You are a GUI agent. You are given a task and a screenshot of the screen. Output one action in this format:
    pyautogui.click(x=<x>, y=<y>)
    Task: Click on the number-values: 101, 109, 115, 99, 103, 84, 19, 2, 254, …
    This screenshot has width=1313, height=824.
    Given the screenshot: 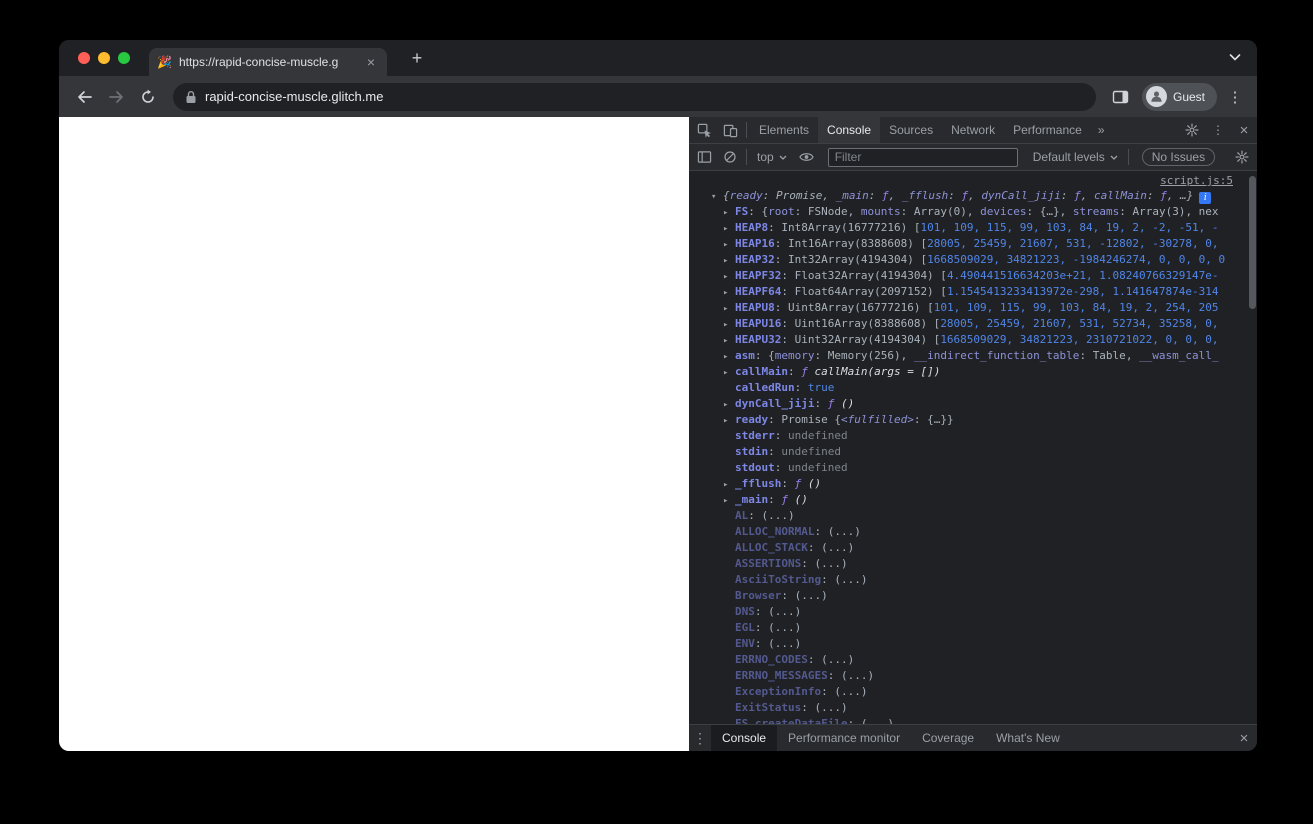 What is the action you would take?
    pyautogui.click(x=1076, y=307)
    